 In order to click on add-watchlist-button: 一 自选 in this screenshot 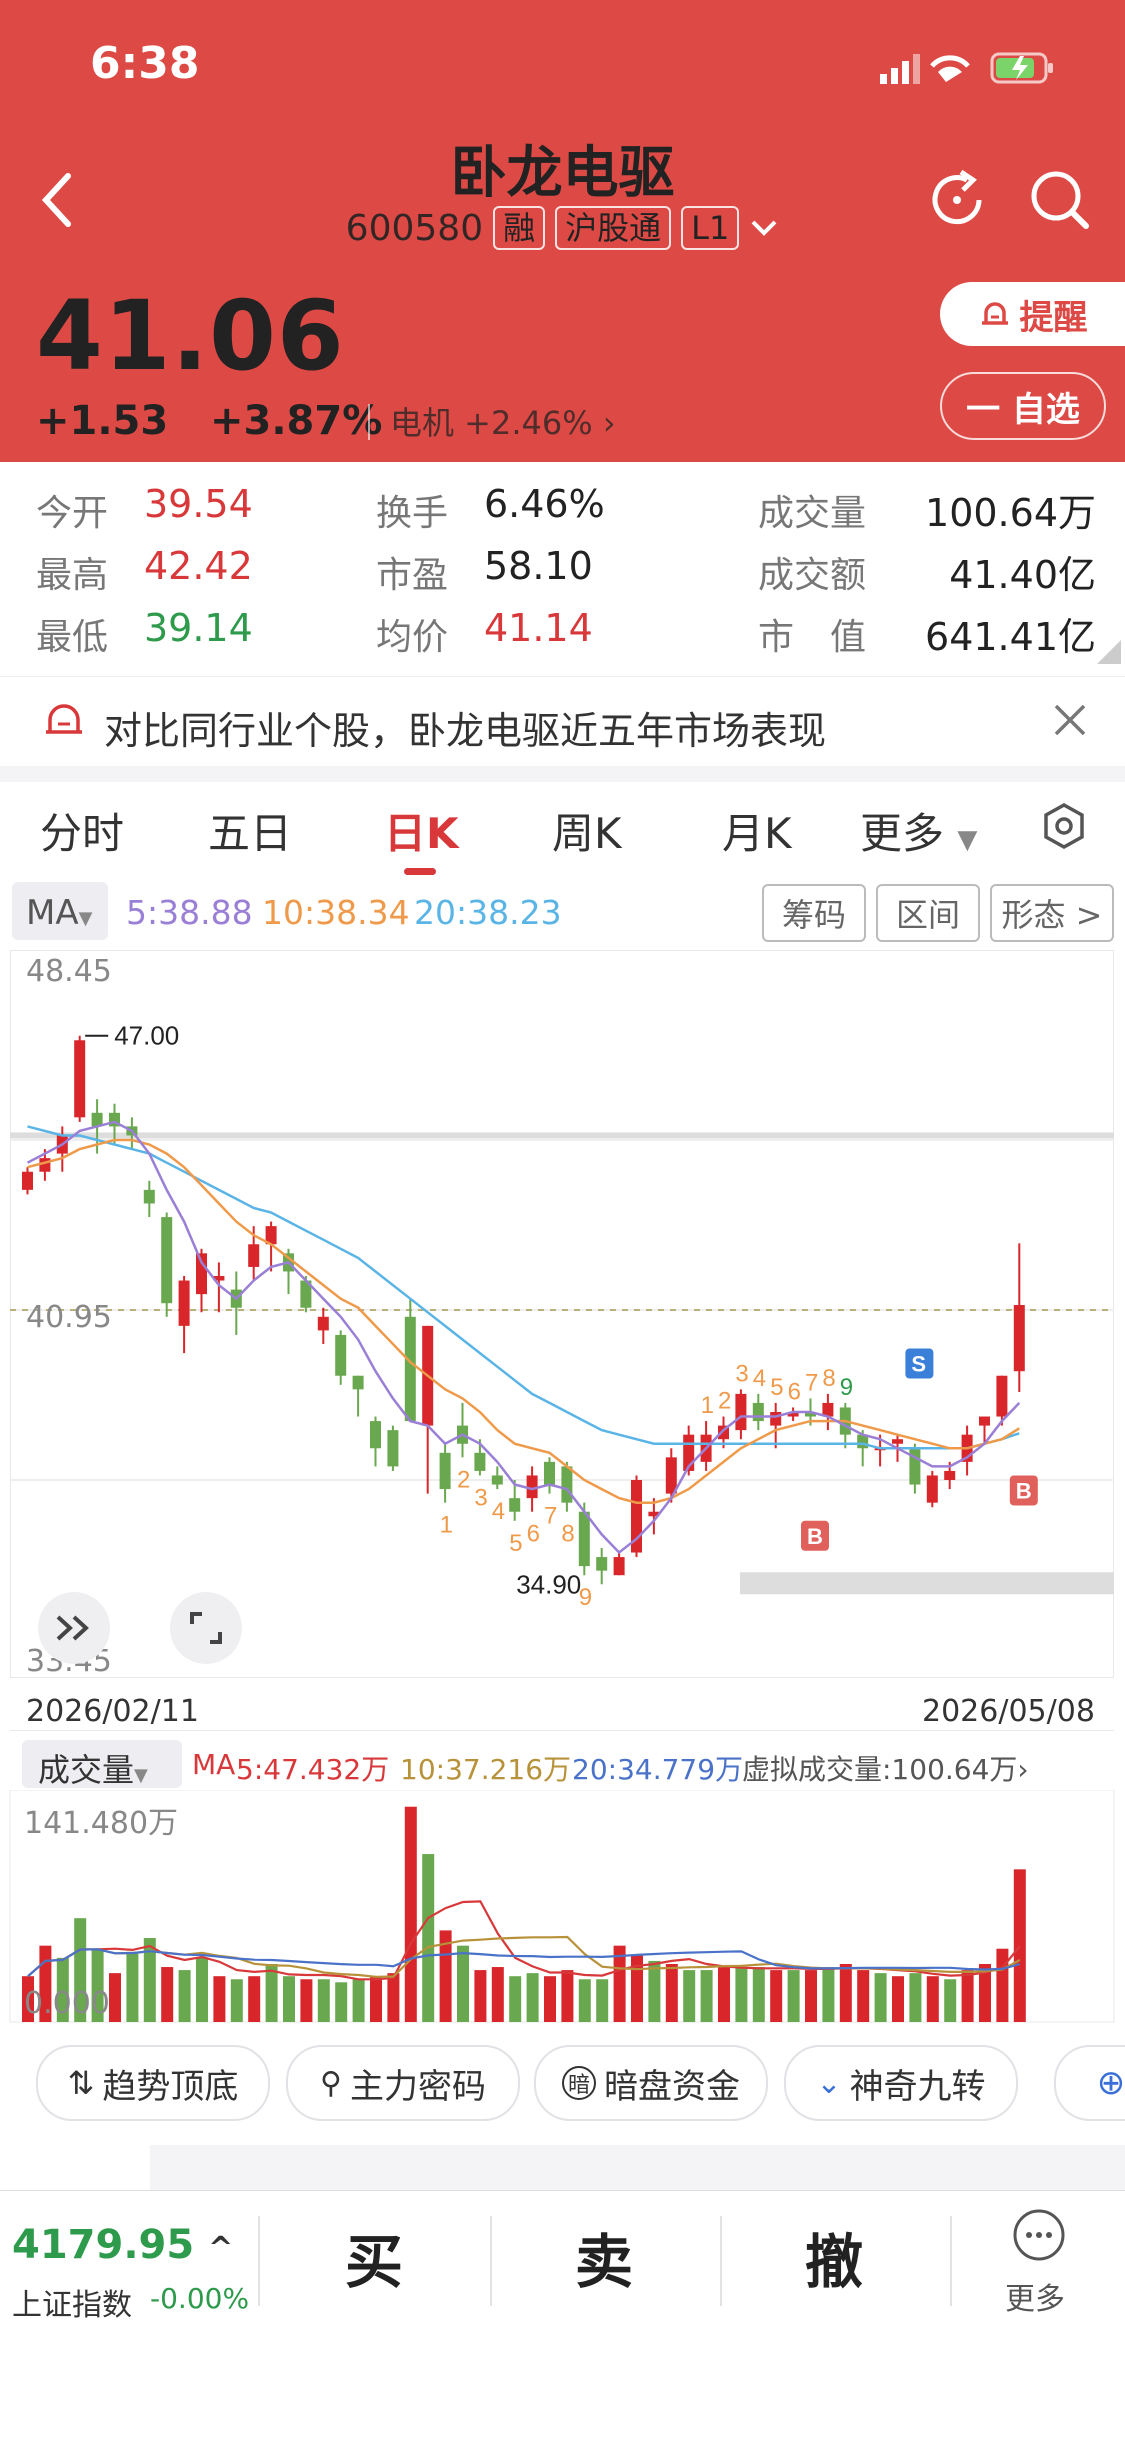, I will do `click(1023, 406)`.